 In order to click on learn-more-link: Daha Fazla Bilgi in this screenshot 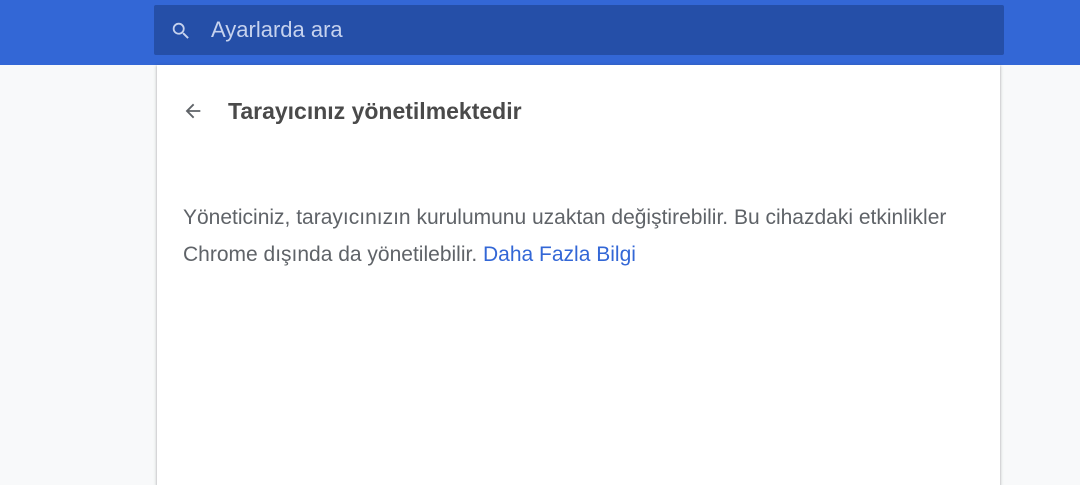, I will do `click(559, 254)`.